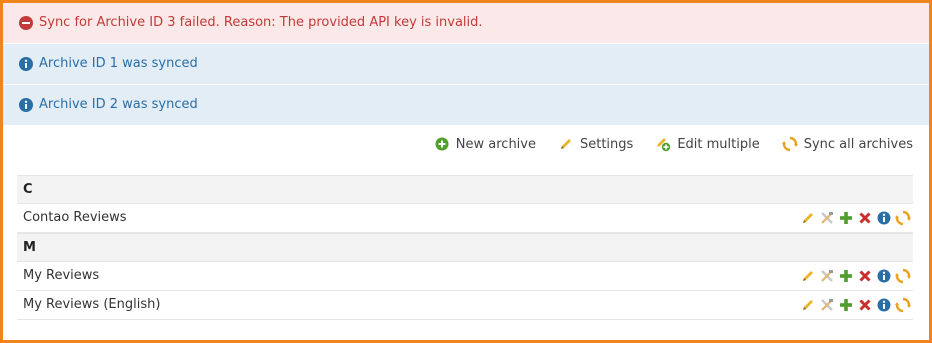 Image resolution: width=932 pixels, height=343 pixels. What do you see at coordinates (466, 64) in the screenshot?
I see `info-message: Archive ID 1 was synced` at bounding box center [466, 64].